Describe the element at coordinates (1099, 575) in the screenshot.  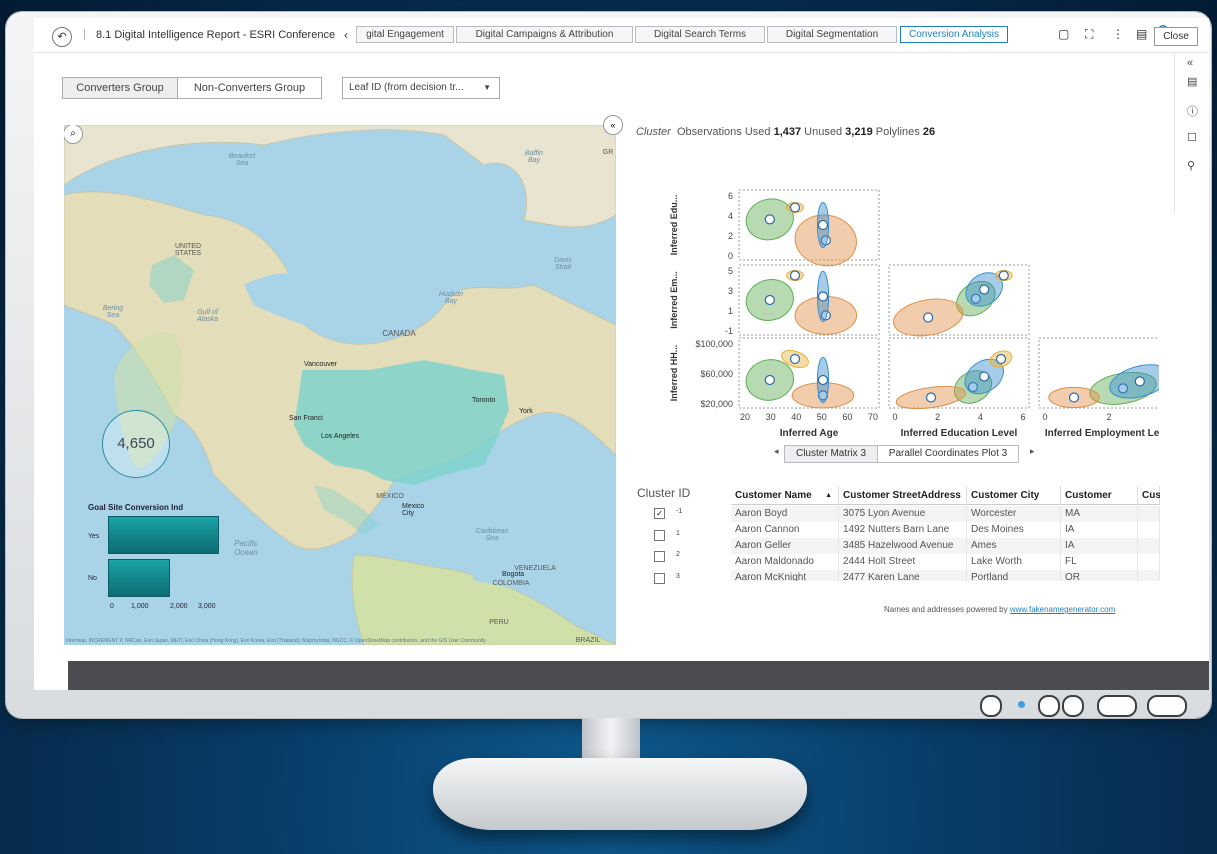
I see `table-cell: OR` at that location.